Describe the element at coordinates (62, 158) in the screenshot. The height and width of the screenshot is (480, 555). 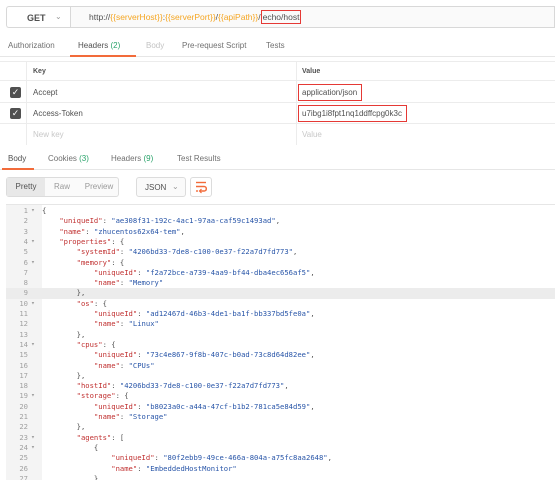
I see `tab-label: Cookies` at that location.